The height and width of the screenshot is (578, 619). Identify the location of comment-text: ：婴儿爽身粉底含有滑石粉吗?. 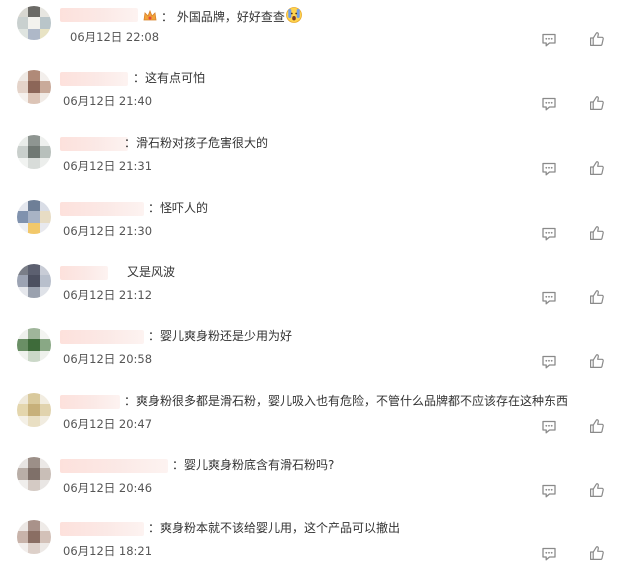
(253, 465).